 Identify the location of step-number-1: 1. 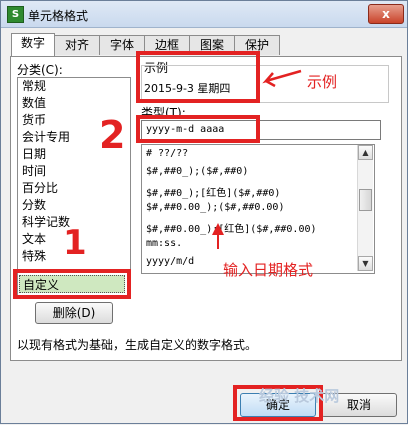
(75, 243).